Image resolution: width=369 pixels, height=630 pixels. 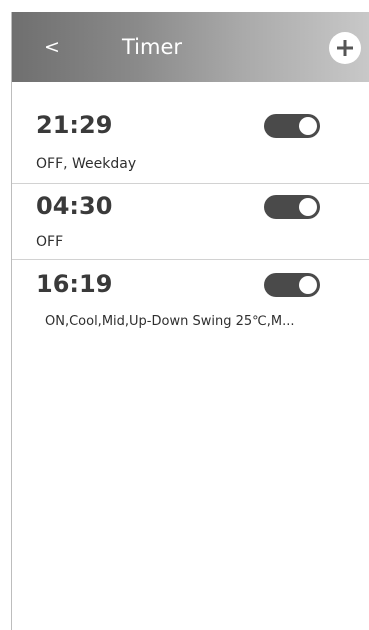 I want to click on header-bar: < Timer, so click(x=190, y=47).